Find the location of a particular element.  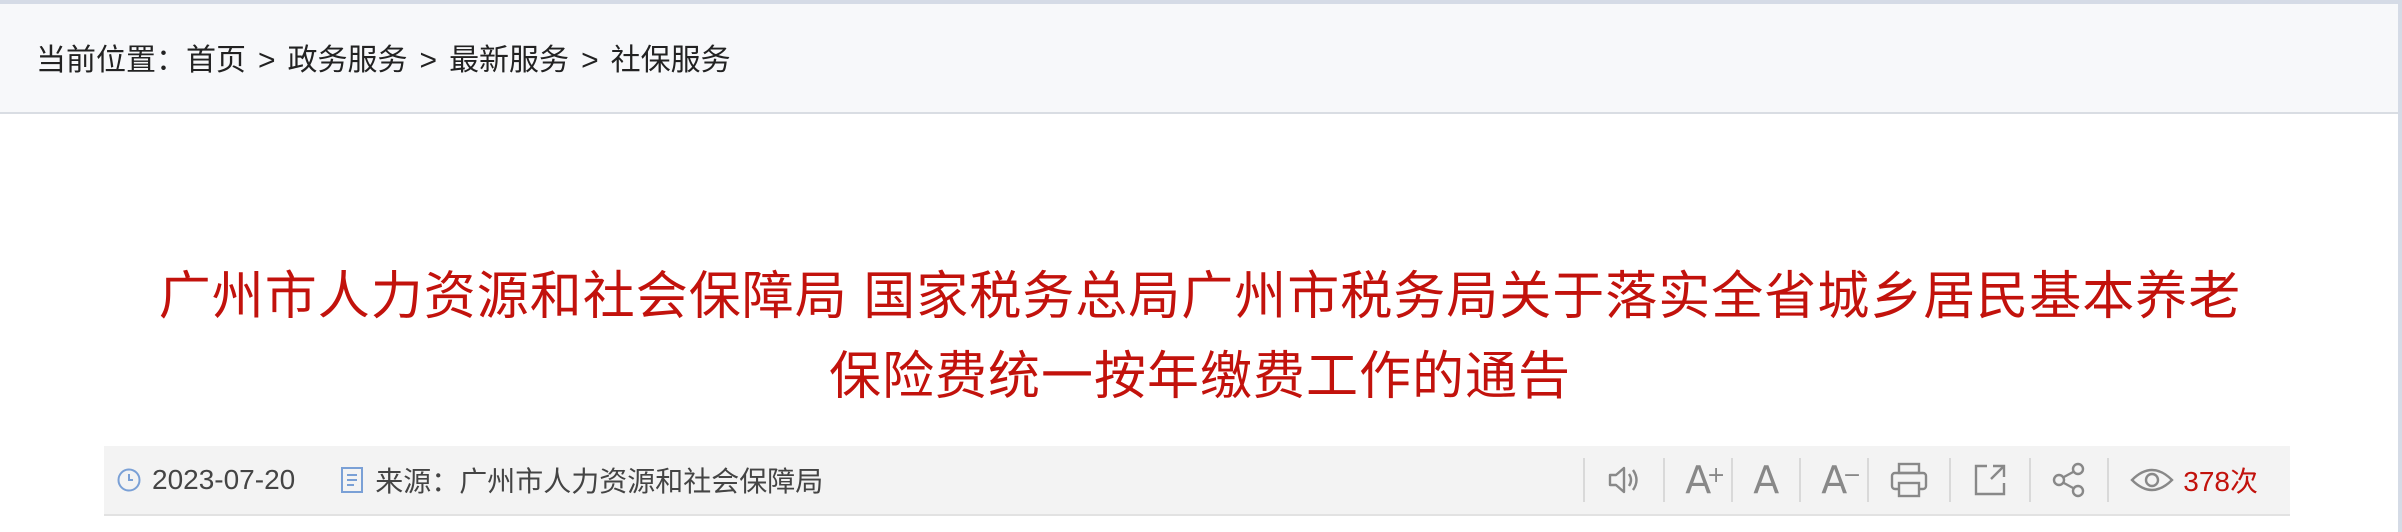

article-source: 来源：广州市人力资源和社会保障局 is located at coordinates (599, 481).